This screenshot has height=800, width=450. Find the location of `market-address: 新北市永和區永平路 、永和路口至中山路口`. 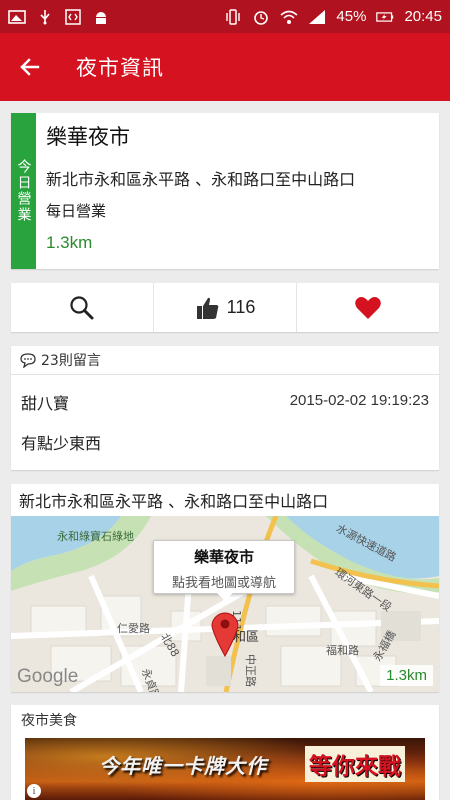

market-address: 新北市永和區永平路 、永和路口至中山路口 is located at coordinates (201, 179).